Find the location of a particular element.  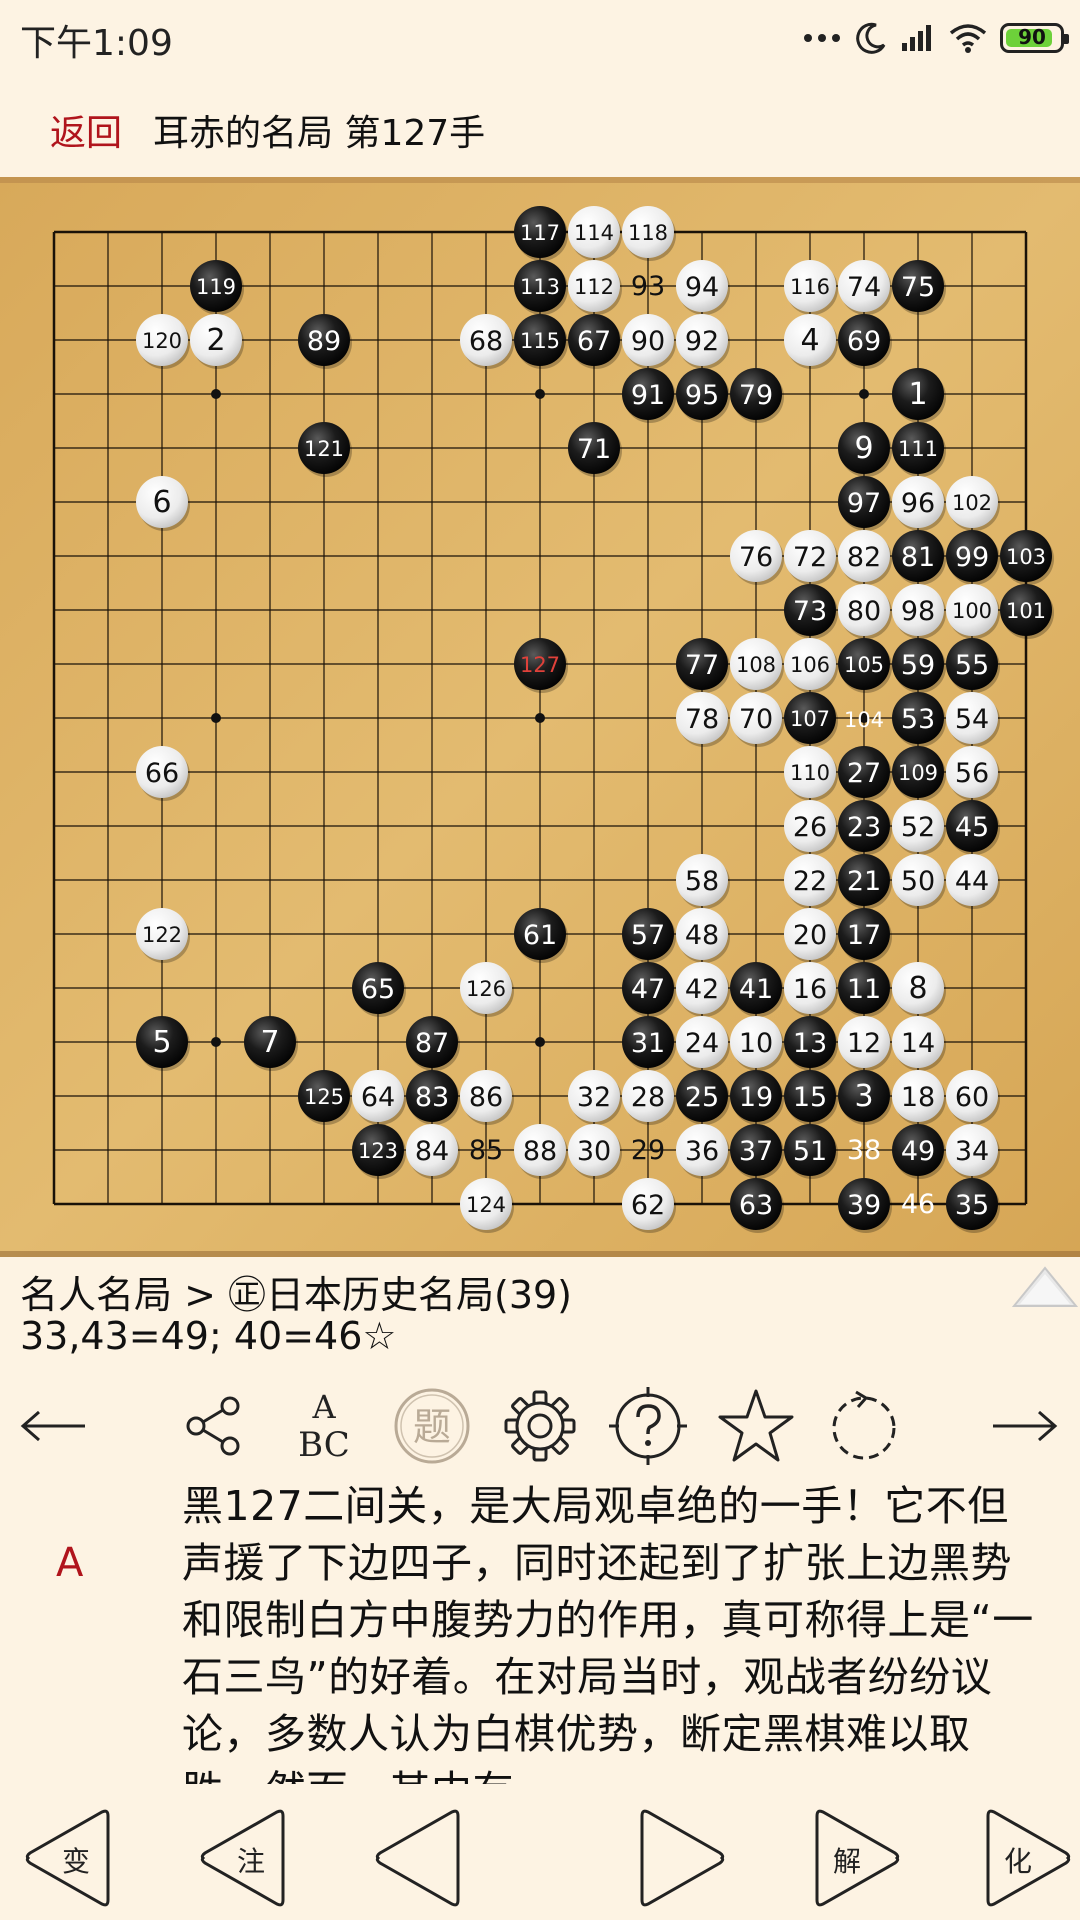

auto-replay-button is located at coordinates (864, 1426).